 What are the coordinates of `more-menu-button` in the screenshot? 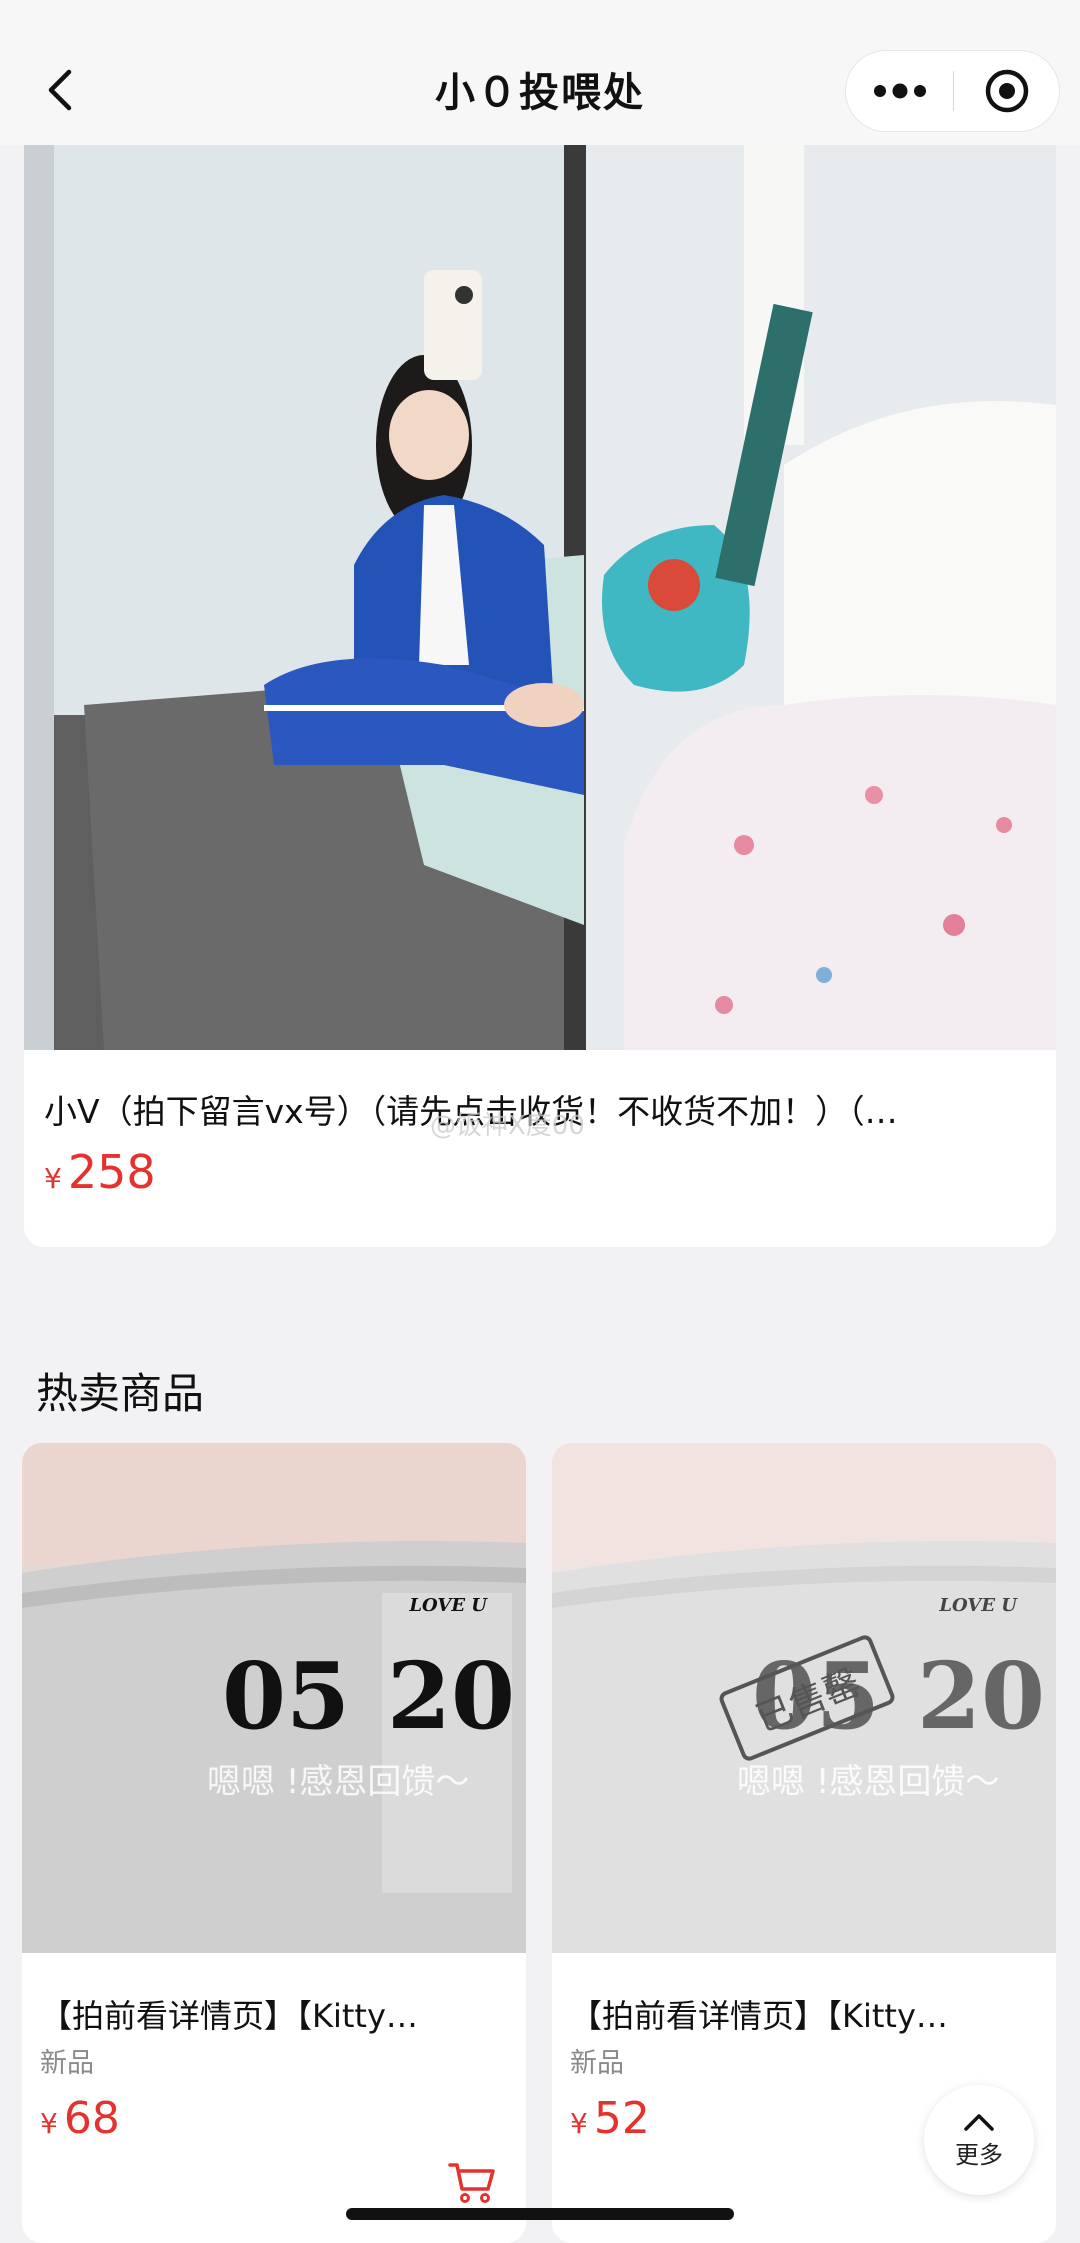 It's located at (899, 91).